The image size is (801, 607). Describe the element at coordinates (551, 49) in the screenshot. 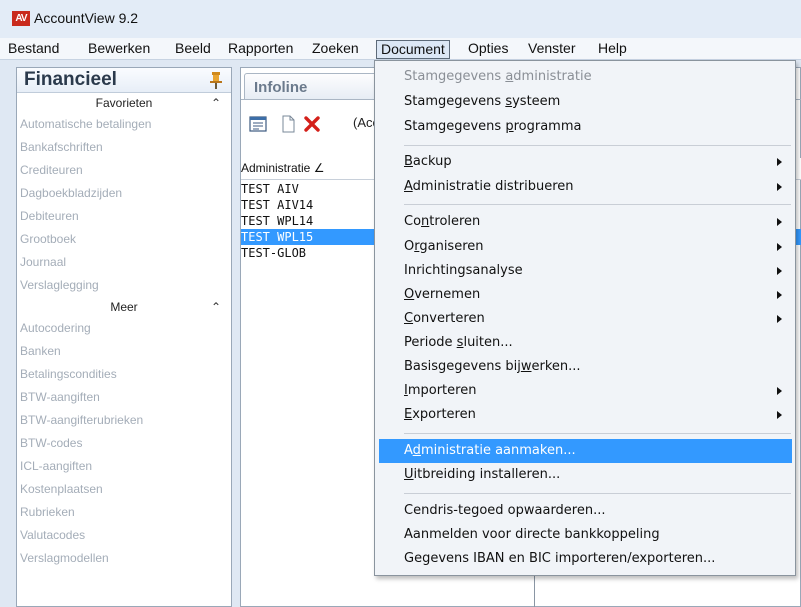

I see `menu-venster: Venster` at that location.